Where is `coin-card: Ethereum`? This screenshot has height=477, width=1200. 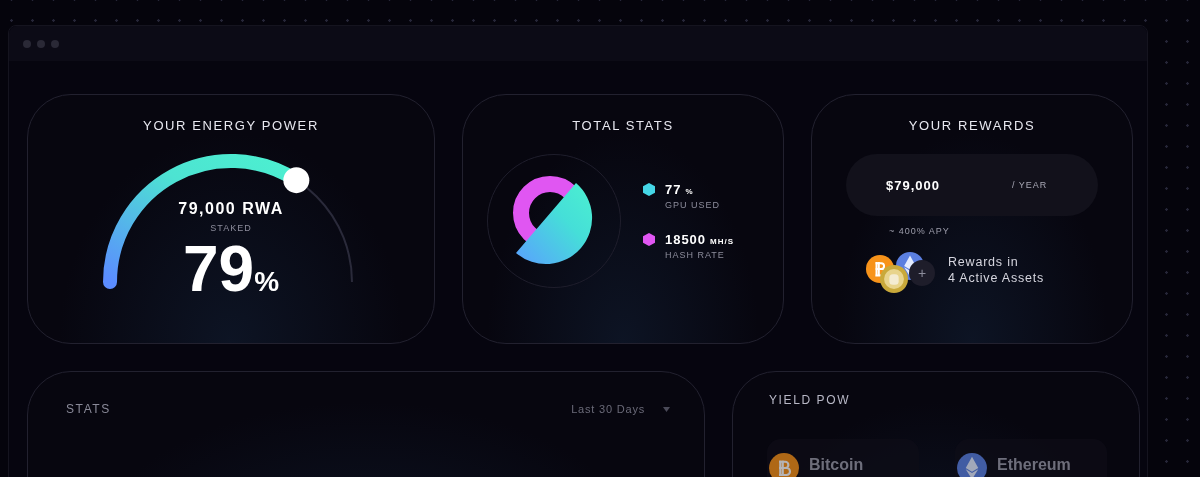 coin-card: Ethereum is located at coordinates (1031, 458).